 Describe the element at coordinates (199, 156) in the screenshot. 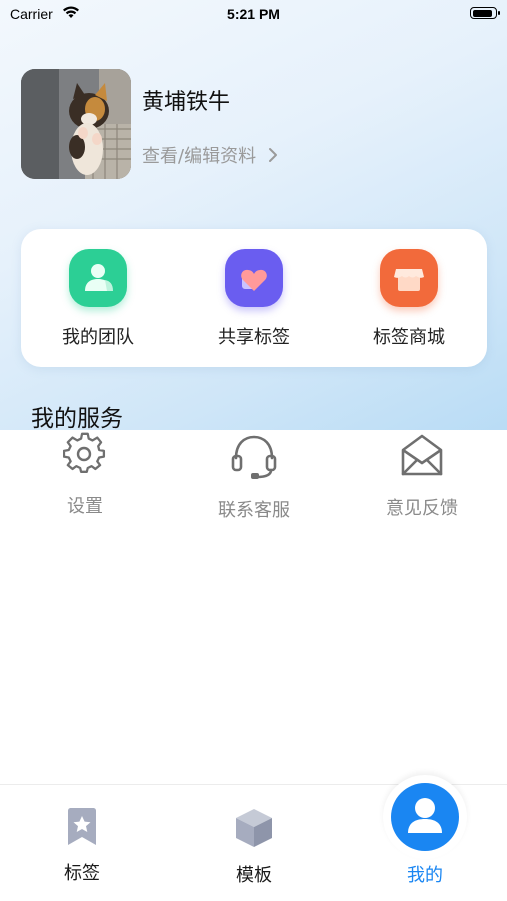

I see `edit-profile-label: 查看/编辑资料` at that location.